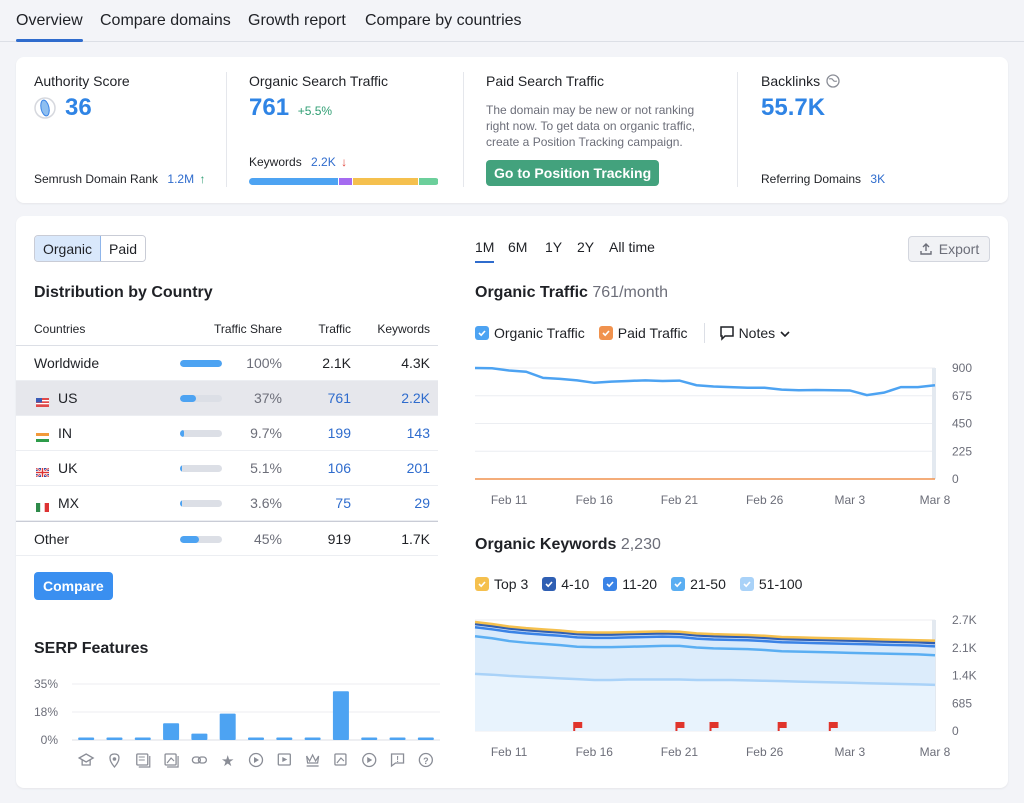 The image size is (1024, 803). I want to click on range-all-time: All time, so click(632, 247).